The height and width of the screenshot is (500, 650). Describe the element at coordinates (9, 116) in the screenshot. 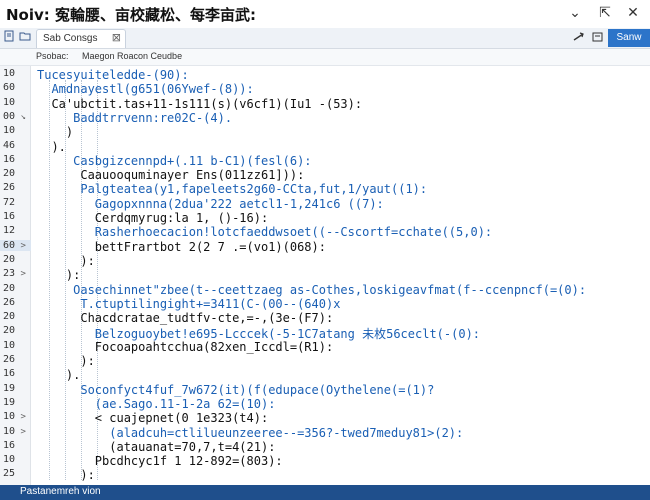

I see `line-number-text: 00` at that location.